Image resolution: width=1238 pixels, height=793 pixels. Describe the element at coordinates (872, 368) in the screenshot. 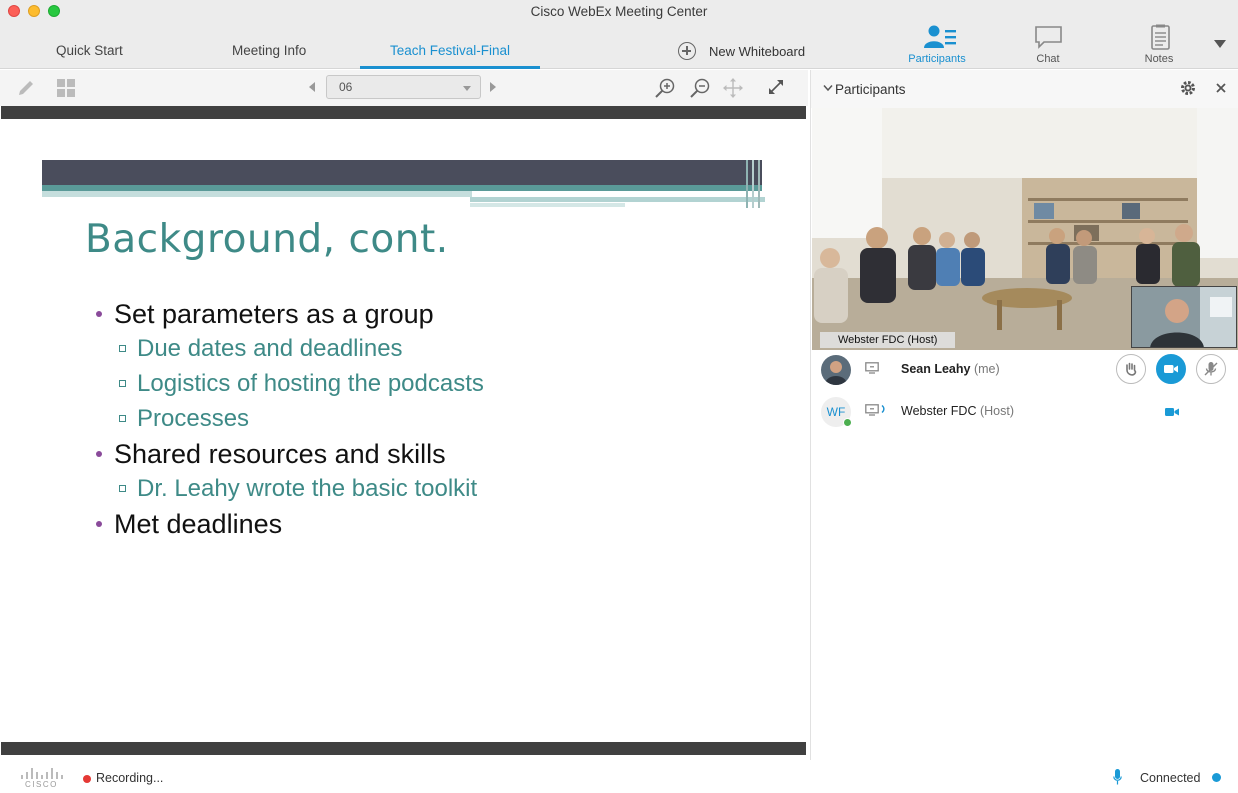

I see `screen-share-icon` at that location.